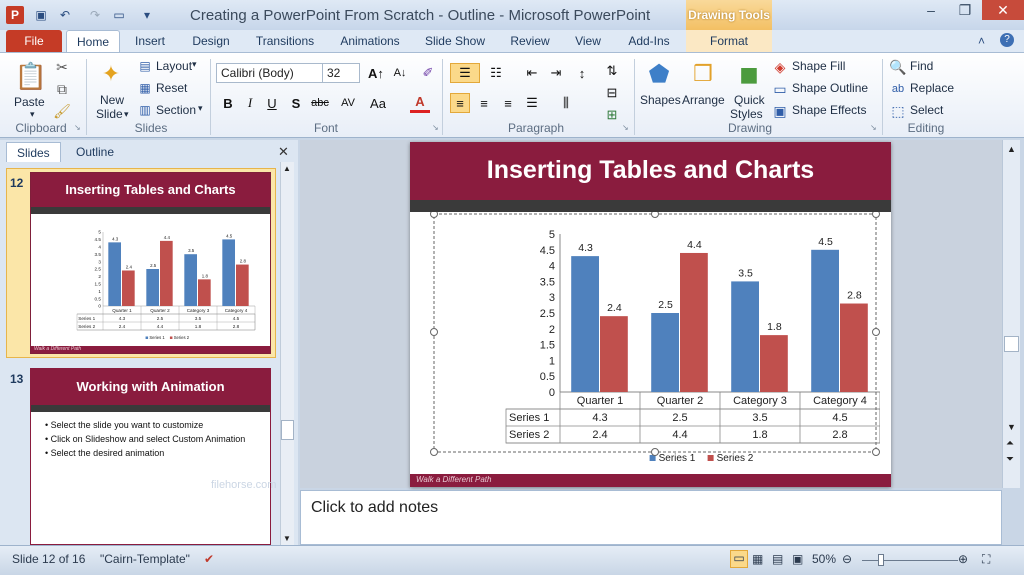  Describe the element at coordinates (119, 15) in the screenshot. I see `slideshow-icon: ▭` at that location.